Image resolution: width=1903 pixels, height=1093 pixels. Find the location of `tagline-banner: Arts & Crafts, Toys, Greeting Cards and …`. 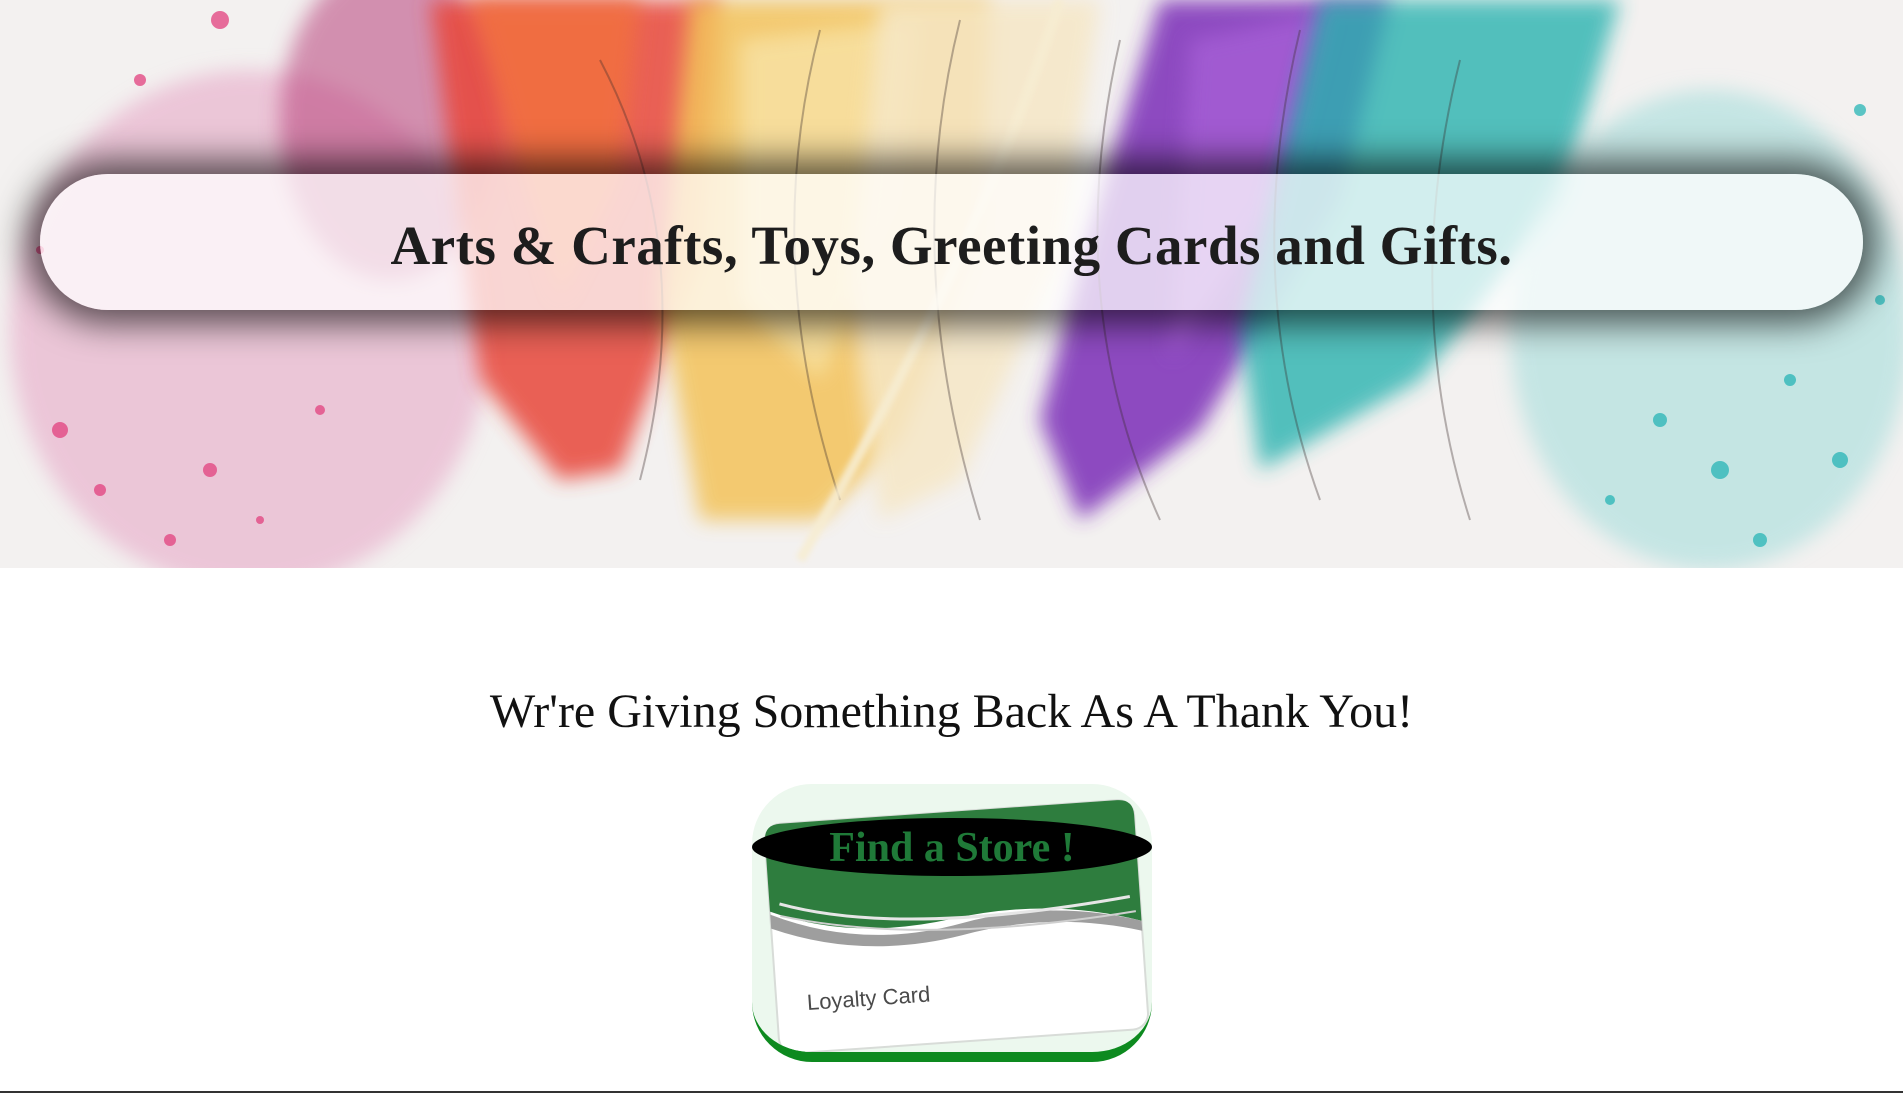

tagline-banner: Arts & Crafts, Toys, Greeting Cards and … is located at coordinates (951, 242).